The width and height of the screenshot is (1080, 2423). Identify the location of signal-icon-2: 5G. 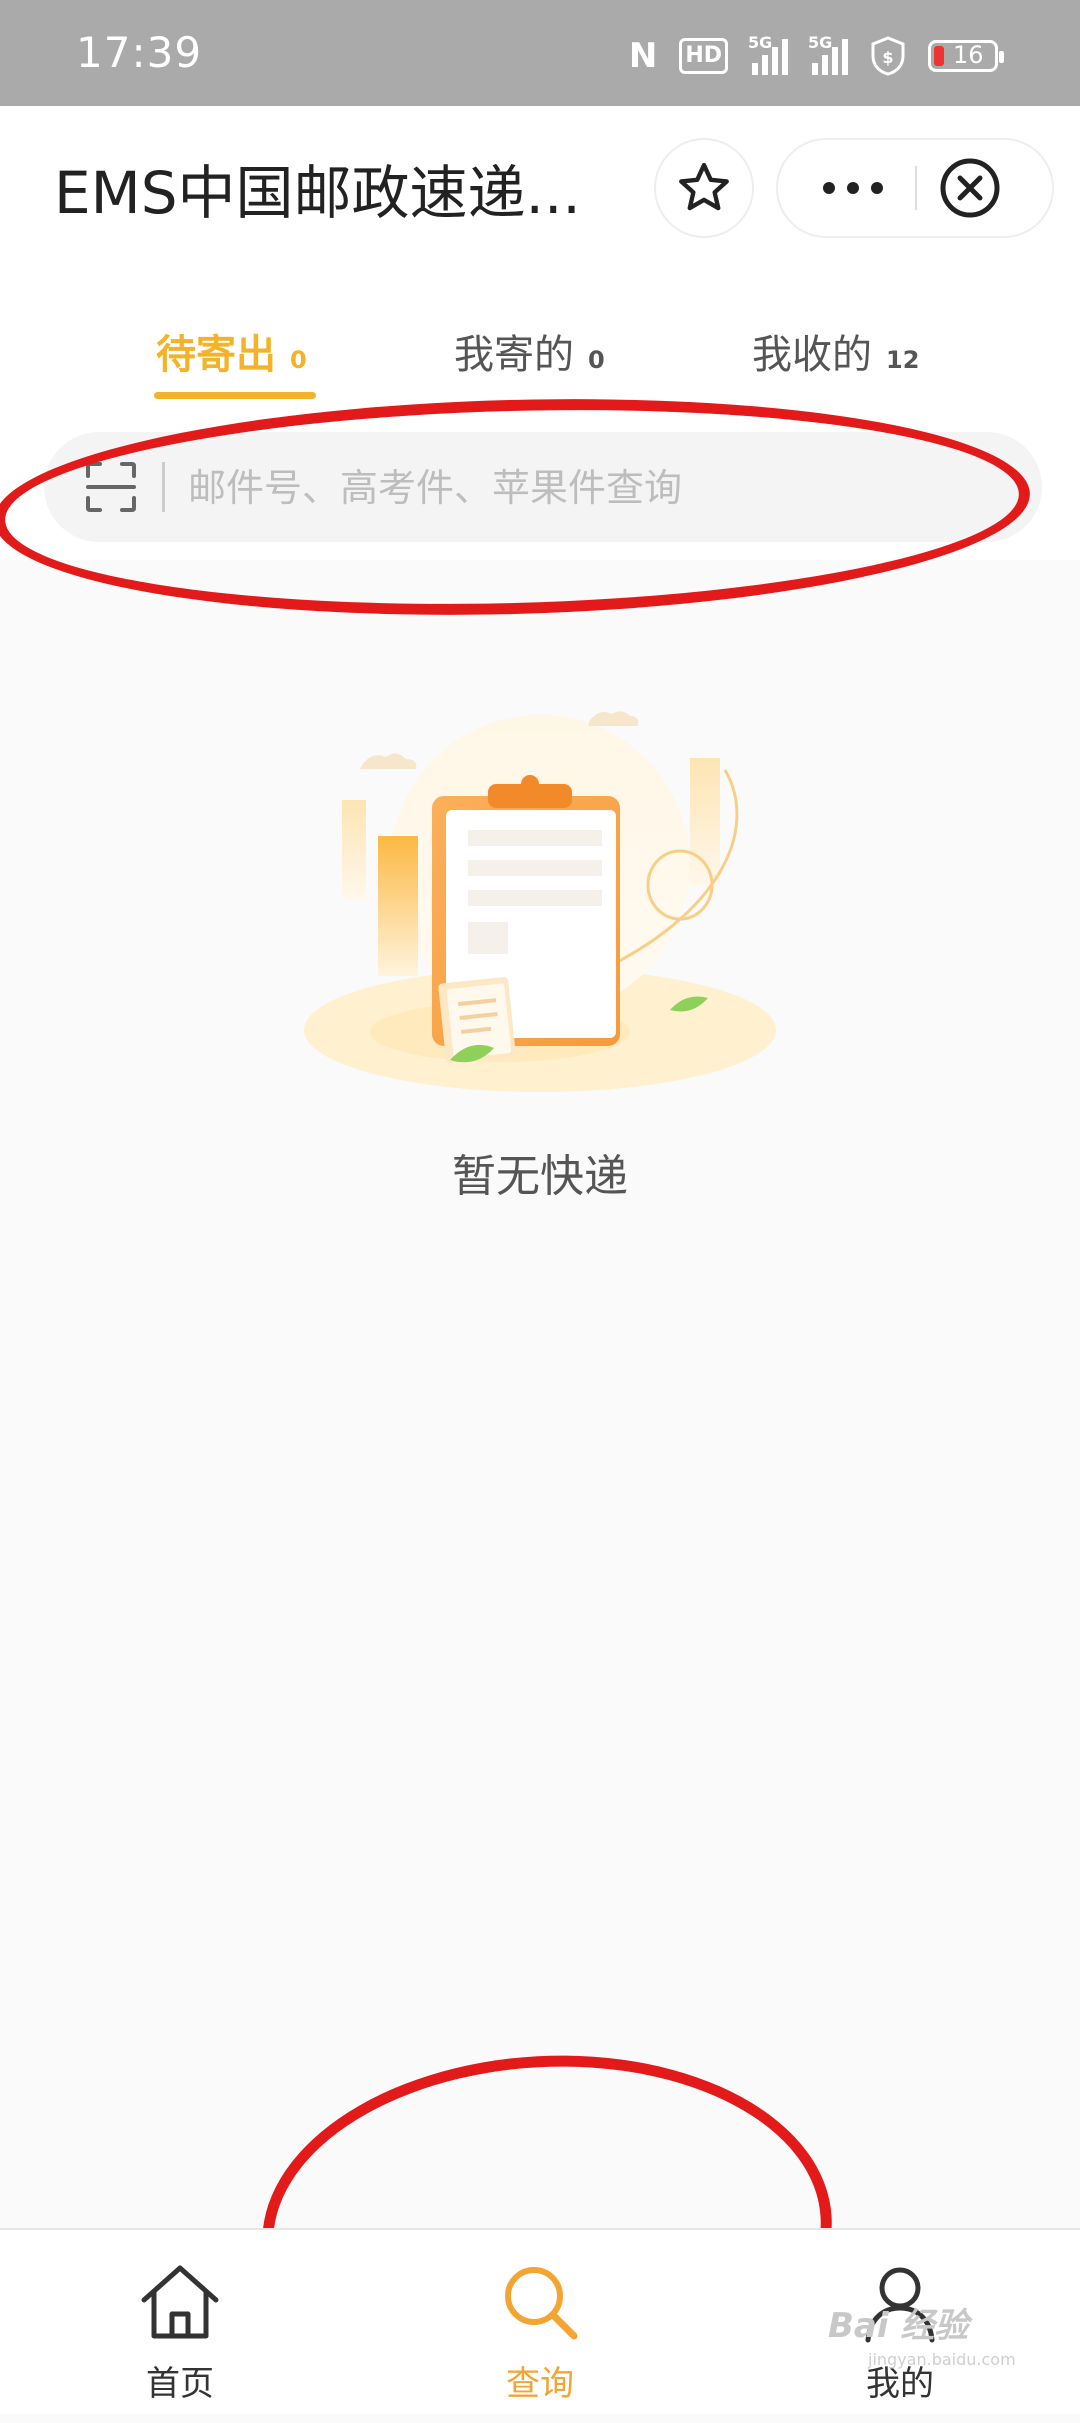
(828, 54).